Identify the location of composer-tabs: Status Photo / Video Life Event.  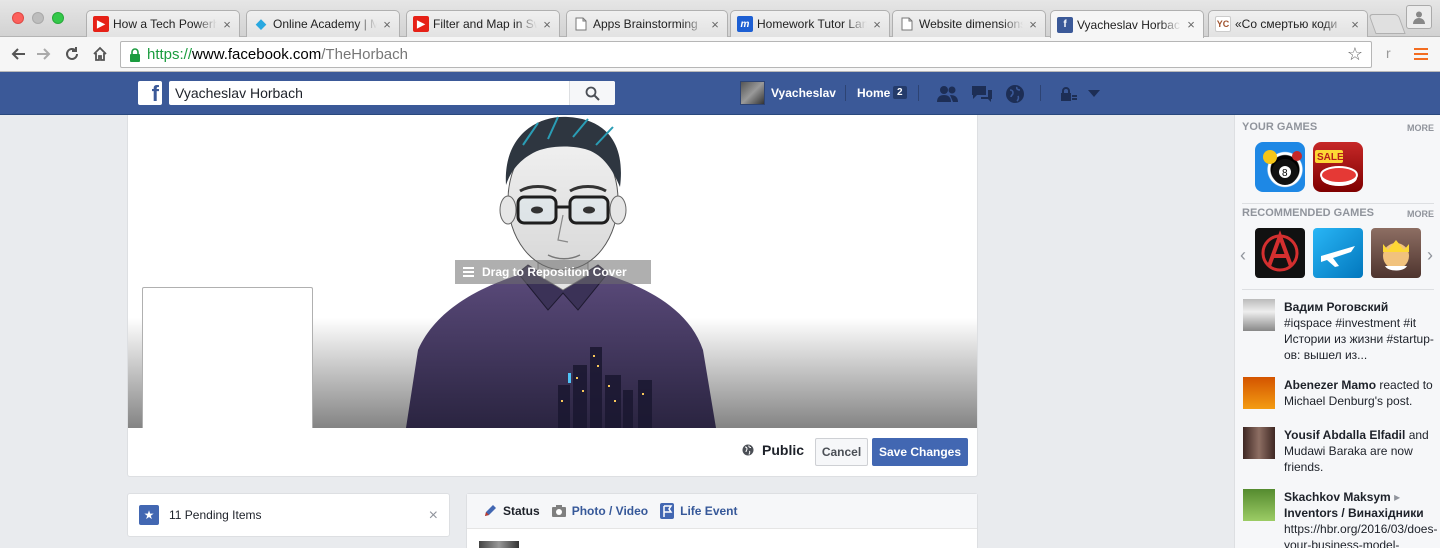
(722, 511).